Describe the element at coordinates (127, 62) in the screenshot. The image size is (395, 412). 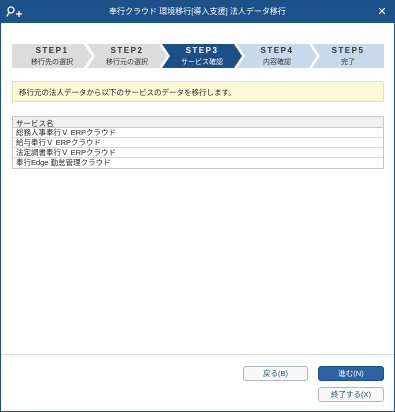
I see `step-2-label: 移行元の選択` at that location.